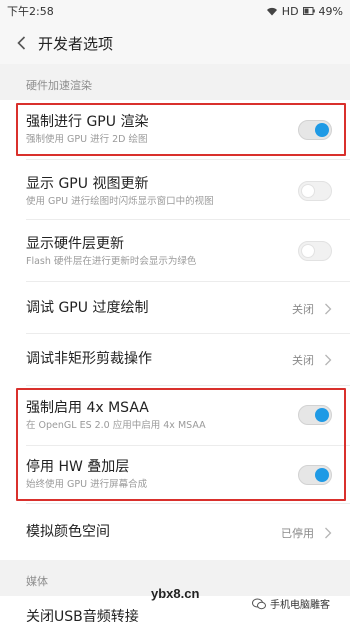  I want to click on page-title: 开发者选项, so click(76, 43).